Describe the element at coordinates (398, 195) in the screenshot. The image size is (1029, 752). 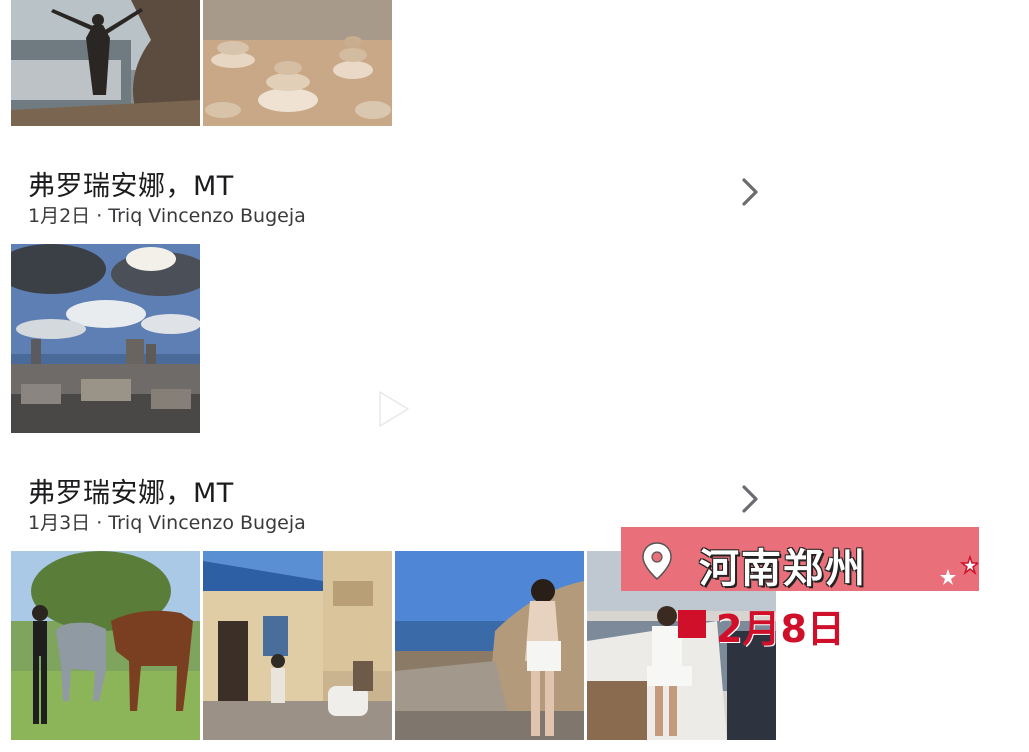
I see `location-section-header: 弗罗瑞安娜，MT 1月2日 · Triq Vincenzo Bugeja` at that location.